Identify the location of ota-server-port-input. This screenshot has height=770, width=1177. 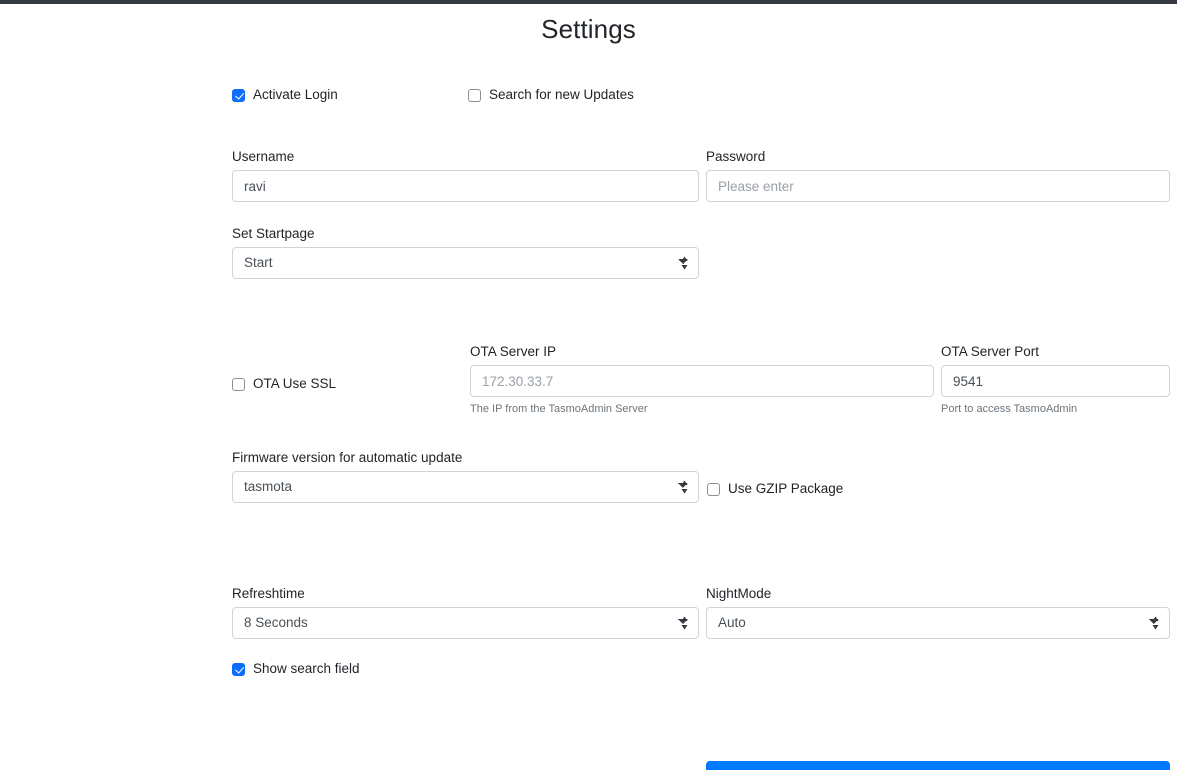
(1055, 381).